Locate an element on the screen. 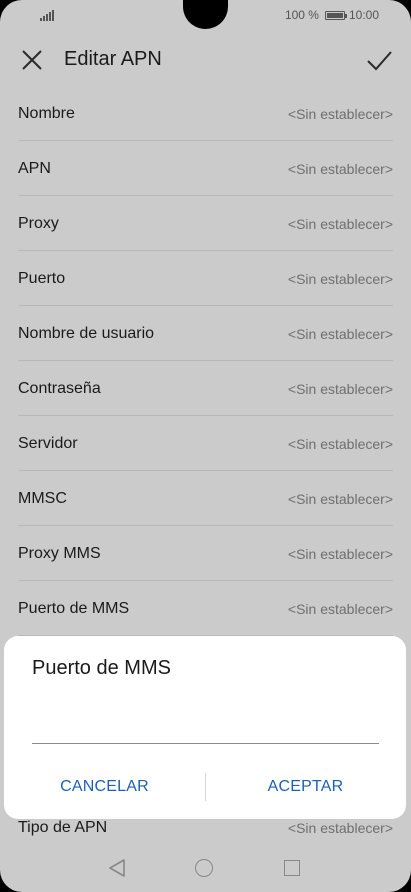 This screenshot has width=411, height=892. field-row-proxy: Proxy <Sin establecer> is located at coordinates (205, 223).